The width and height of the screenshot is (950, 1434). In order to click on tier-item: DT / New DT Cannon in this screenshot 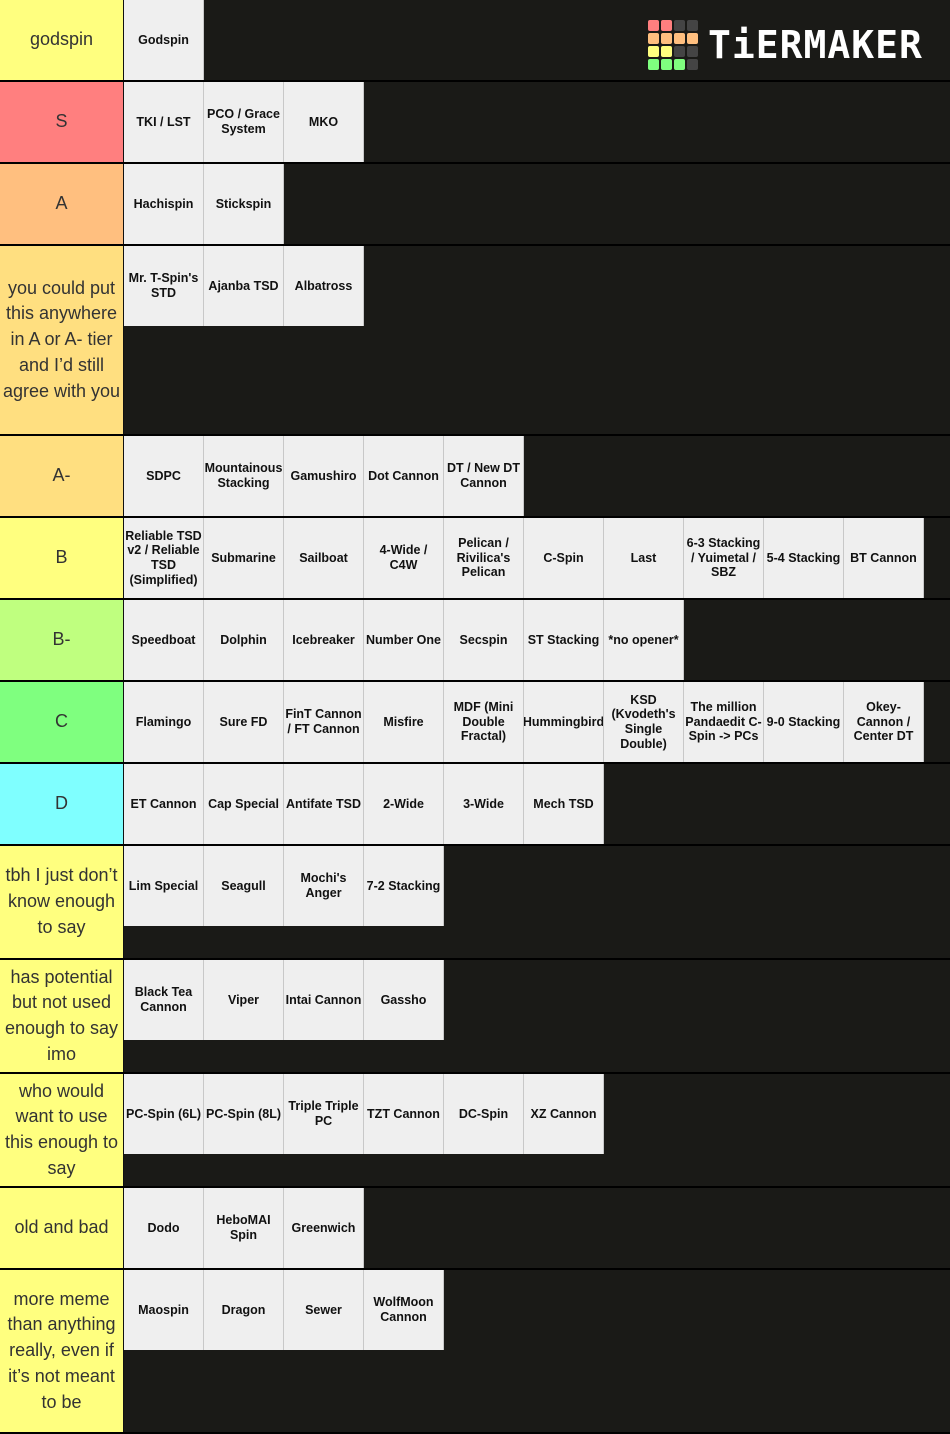, I will do `click(484, 476)`.